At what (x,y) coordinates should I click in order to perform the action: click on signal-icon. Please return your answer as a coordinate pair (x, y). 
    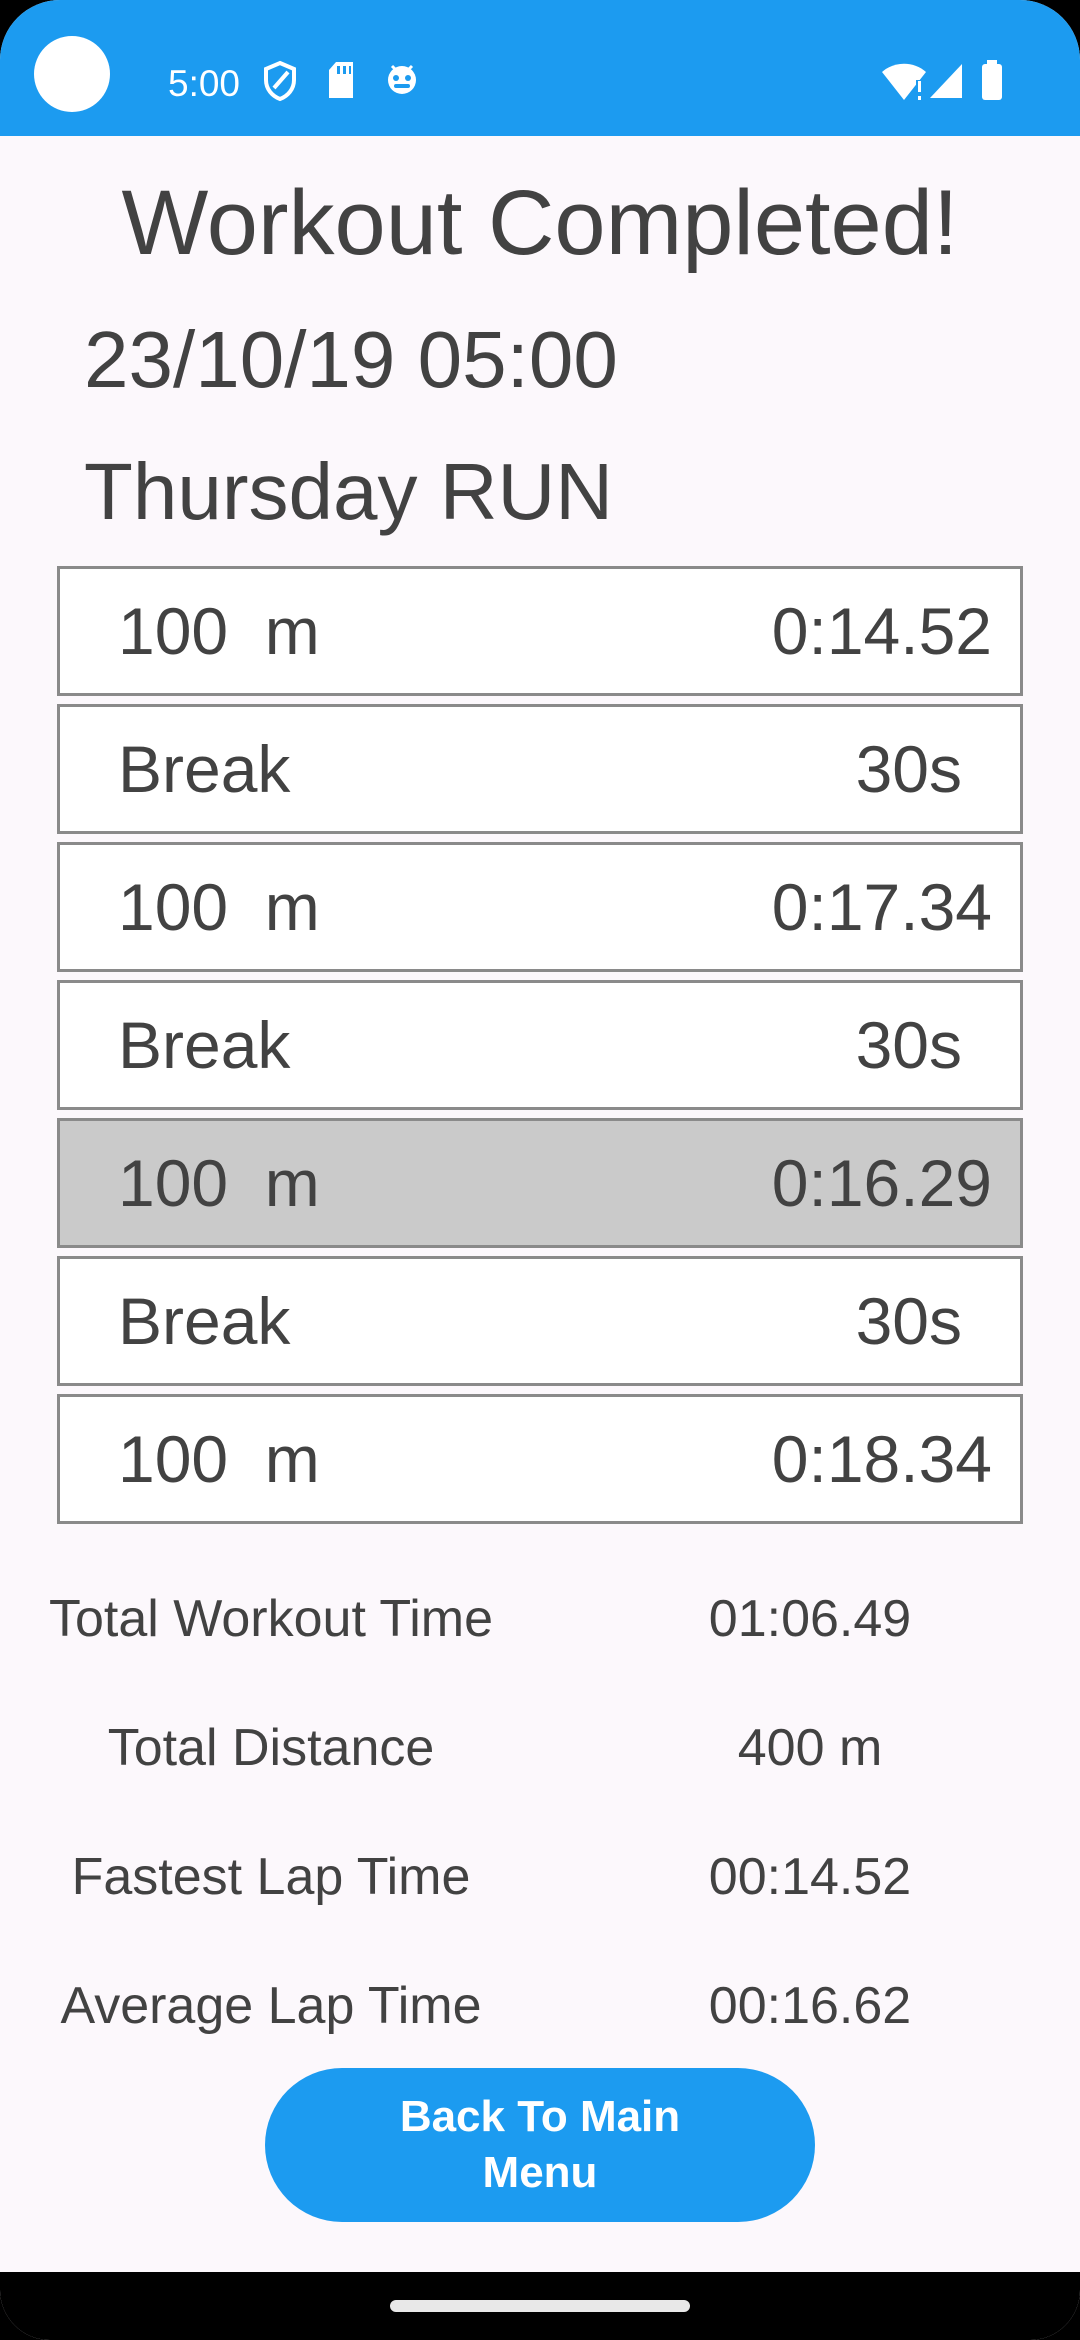
    Looking at the image, I should click on (946, 81).